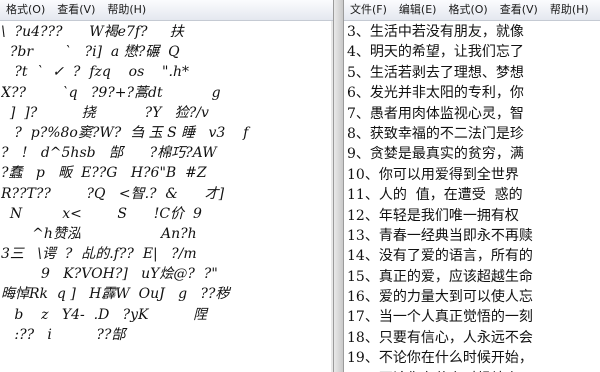 Image resolution: width=600 pixels, height=372 pixels. What do you see at coordinates (104, 314) in the screenshot?
I see `text-line: b z Y4- .D ?yK 陧` at bounding box center [104, 314].